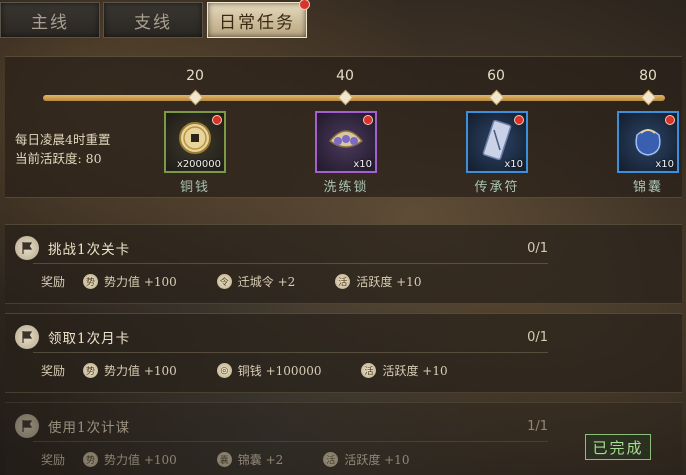 The height and width of the screenshot is (475, 686). Describe the element at coordinates (345, 87) in the screenshot. I see `milestone-40: 40` at that location.